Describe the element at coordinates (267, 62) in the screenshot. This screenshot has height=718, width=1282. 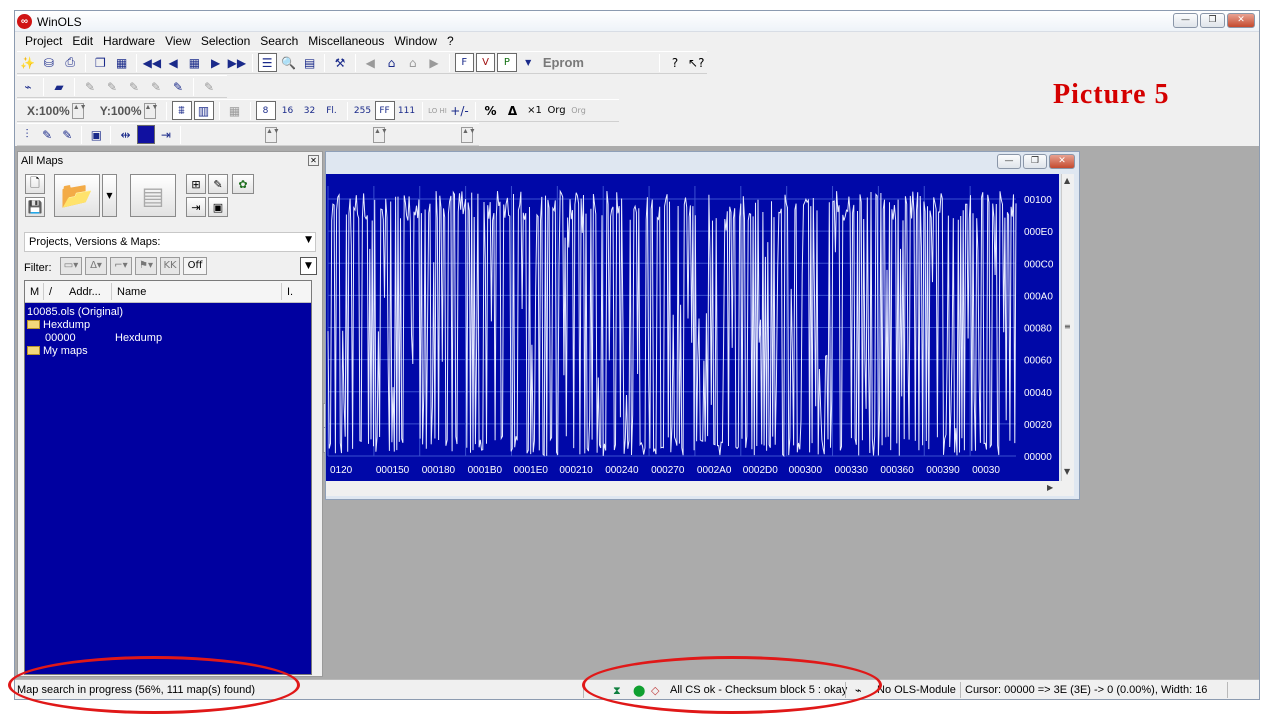
I see `text-view-icon: ☰` at that location.